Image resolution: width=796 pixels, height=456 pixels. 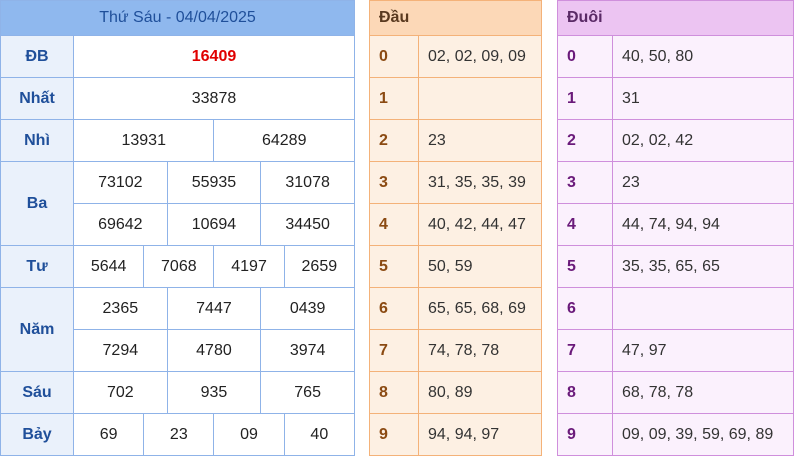 I want to click on table-row: 9 09, 09, 39, 59, 69, 89, so click(x=675, y=434).